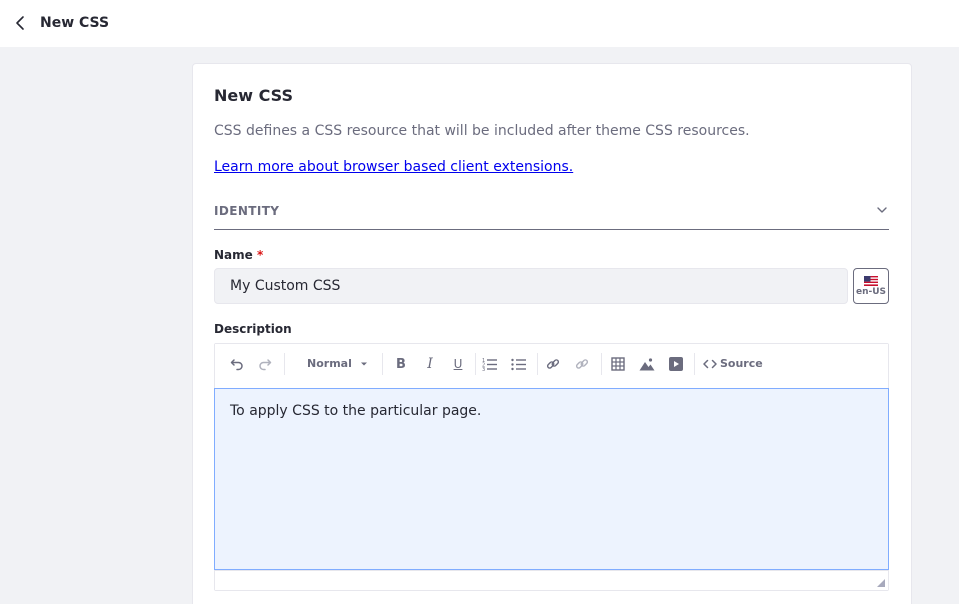  I want to click on code-icon, so click(710, 364).